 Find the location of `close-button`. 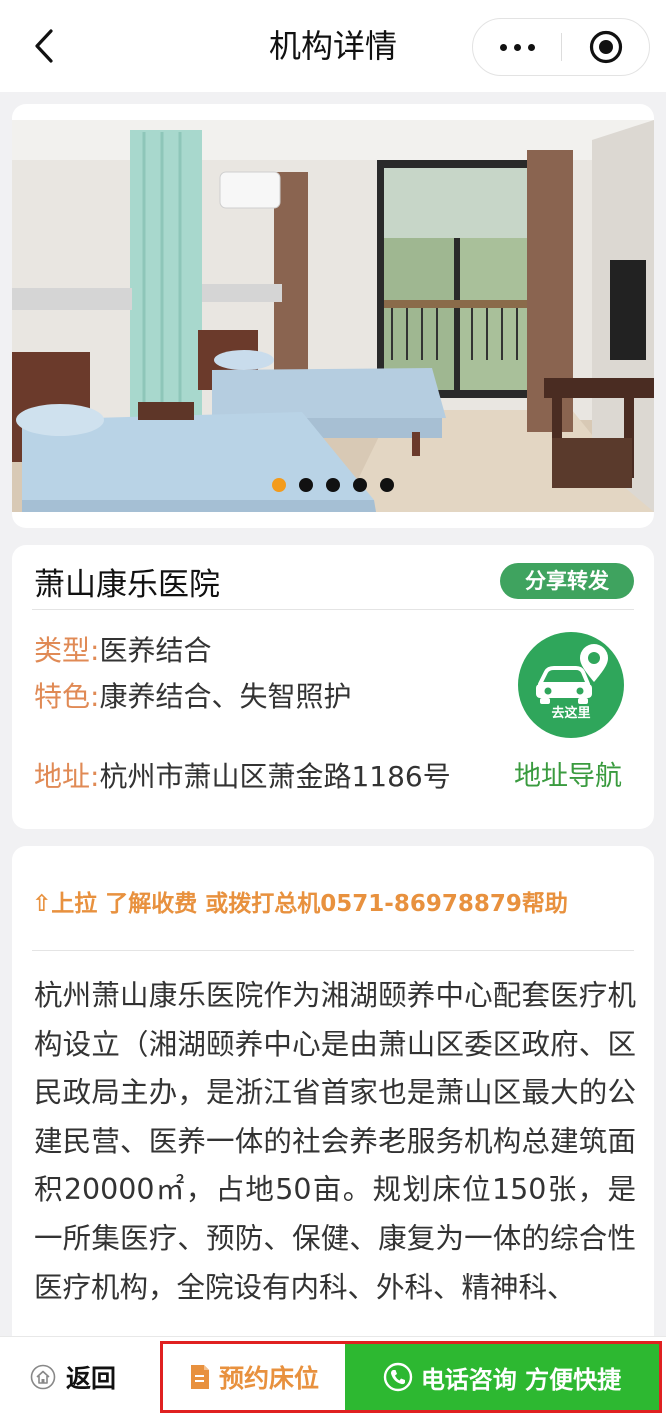

close-button is located at coordinates (606, 47).